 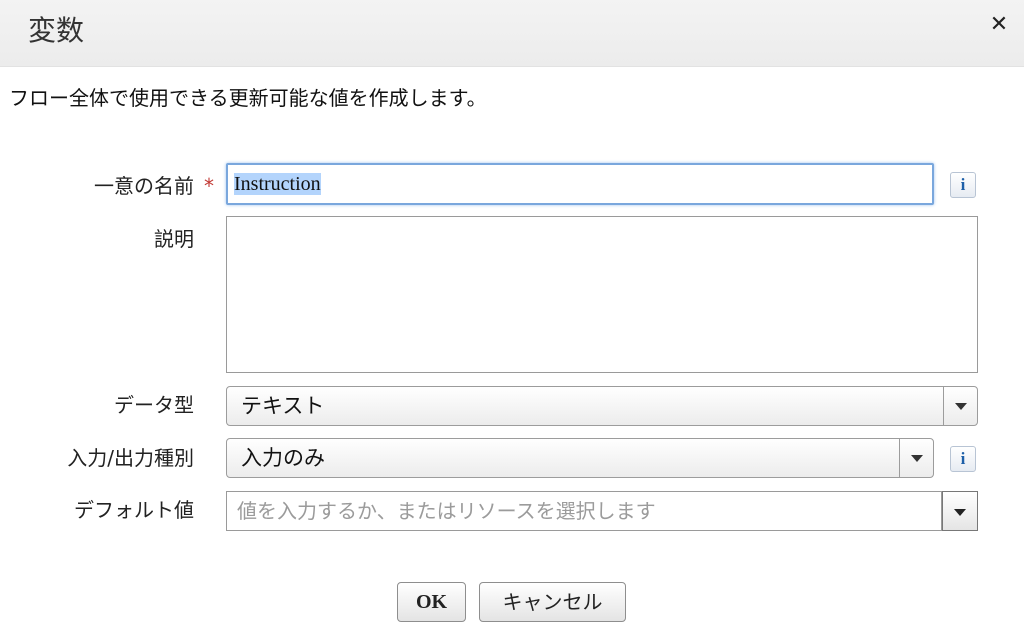 What do you see at coordinates (584, 511) in the screenshot?
I see `default-value-input: 値を入力するか、またはリソースを選択します` at bounding box center [584, 511].